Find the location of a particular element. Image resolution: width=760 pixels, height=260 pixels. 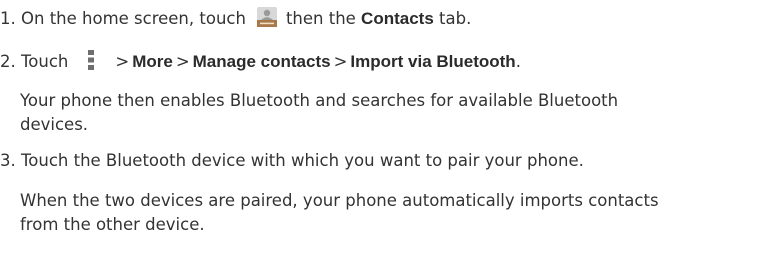

step-1-text-end: tab. is located at coordinates (455, 18).